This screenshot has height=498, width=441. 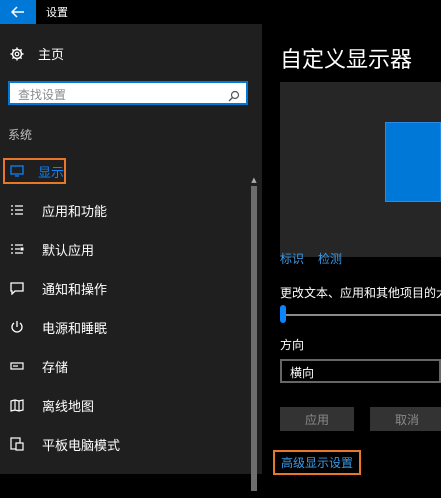 What do you see at coordinates (317, 419) in the screenshot?
I see `apply-button: 应用` at bounding box center [317, 419].